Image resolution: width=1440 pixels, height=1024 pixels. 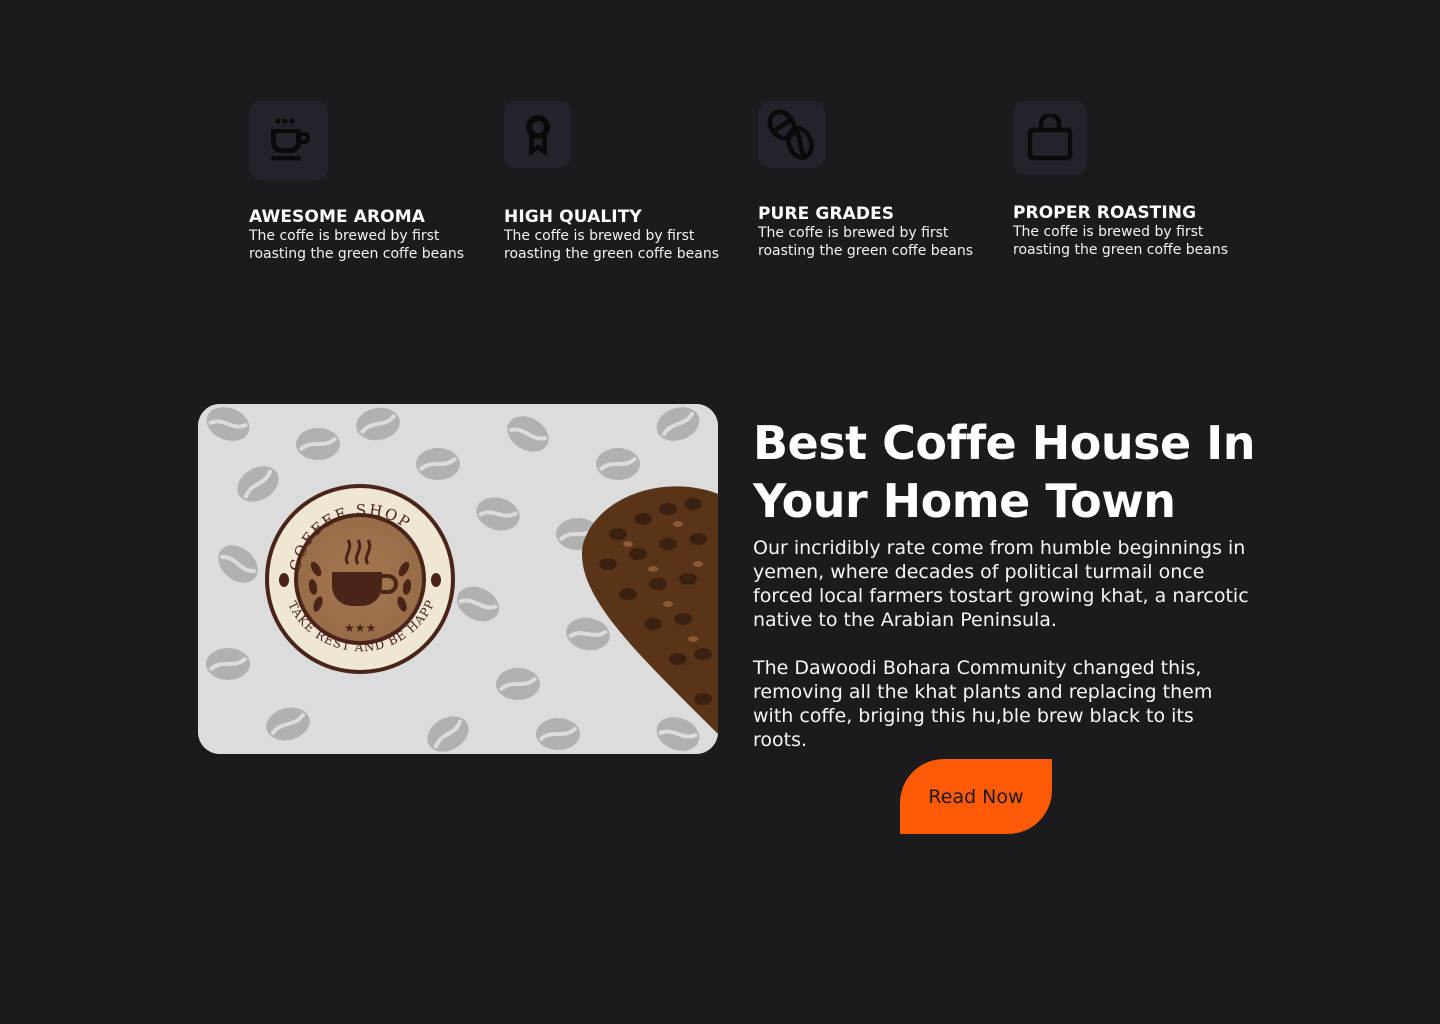 What do you see at coordinates (791, 134) in the screenshot?
I see `coffee-beans-icon` at bounding box center [791, 134].